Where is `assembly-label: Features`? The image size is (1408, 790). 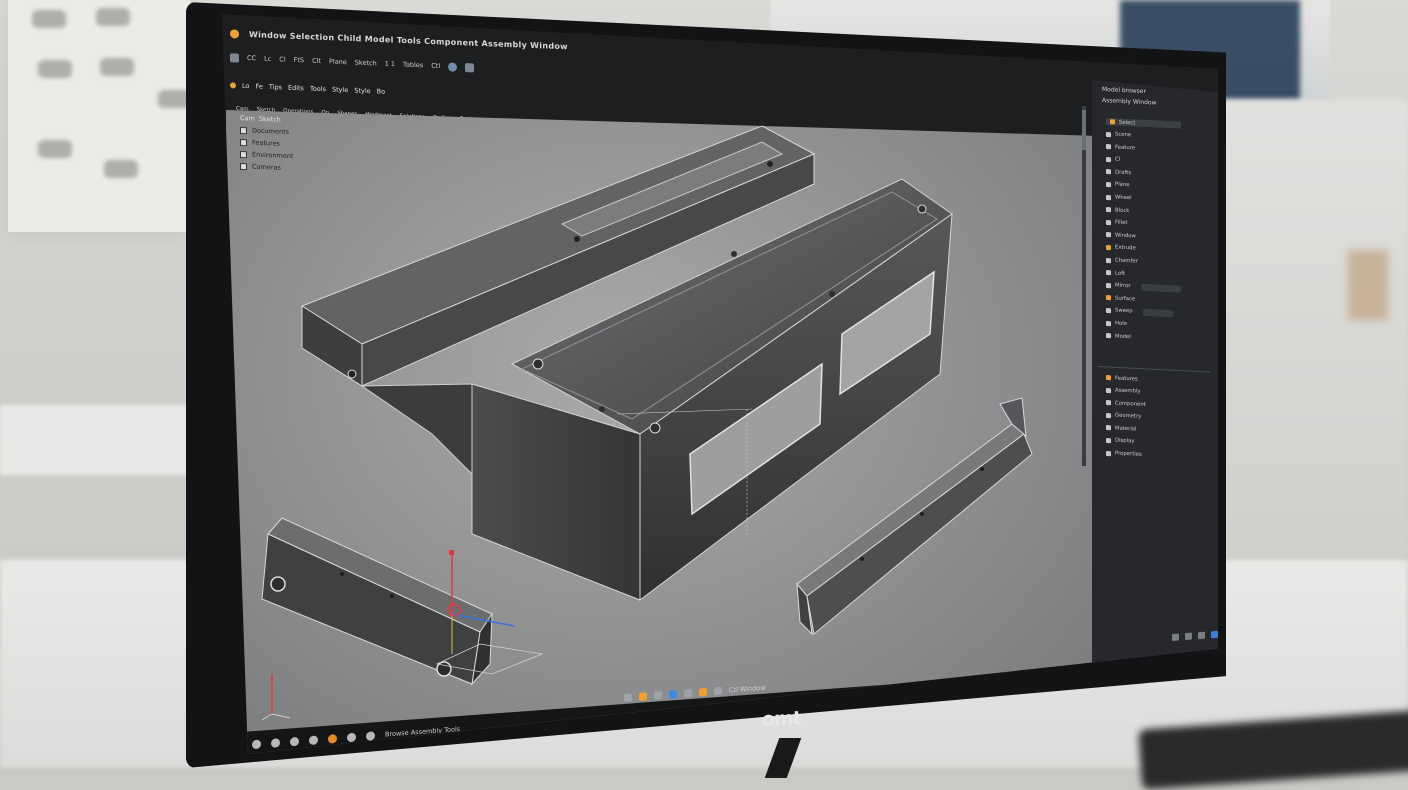
assembly-label: Features is located at coordinates (1126, 378).